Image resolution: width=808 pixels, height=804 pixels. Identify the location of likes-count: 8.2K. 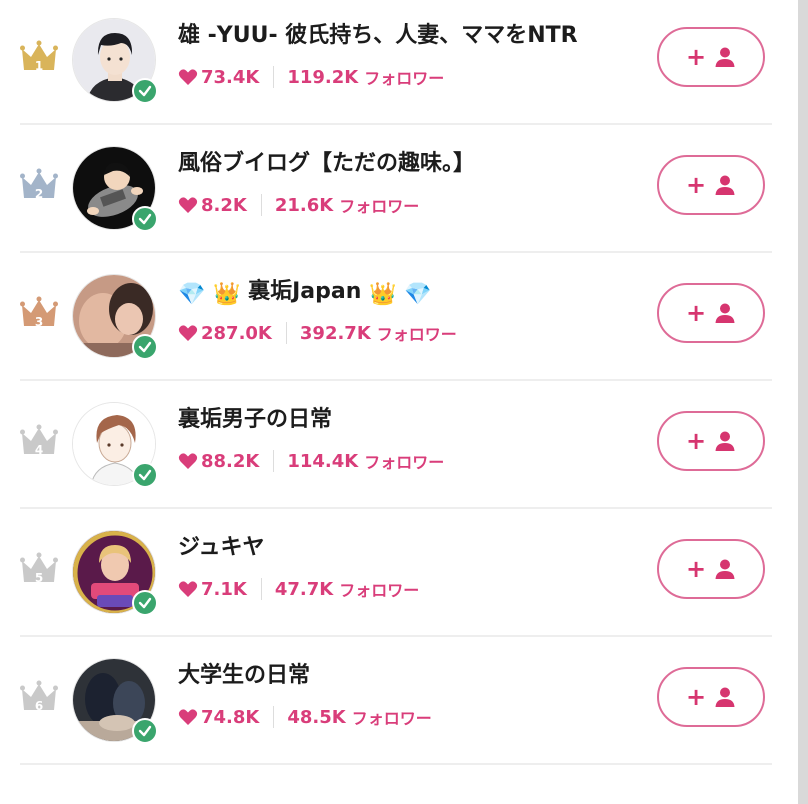
(224, 205).